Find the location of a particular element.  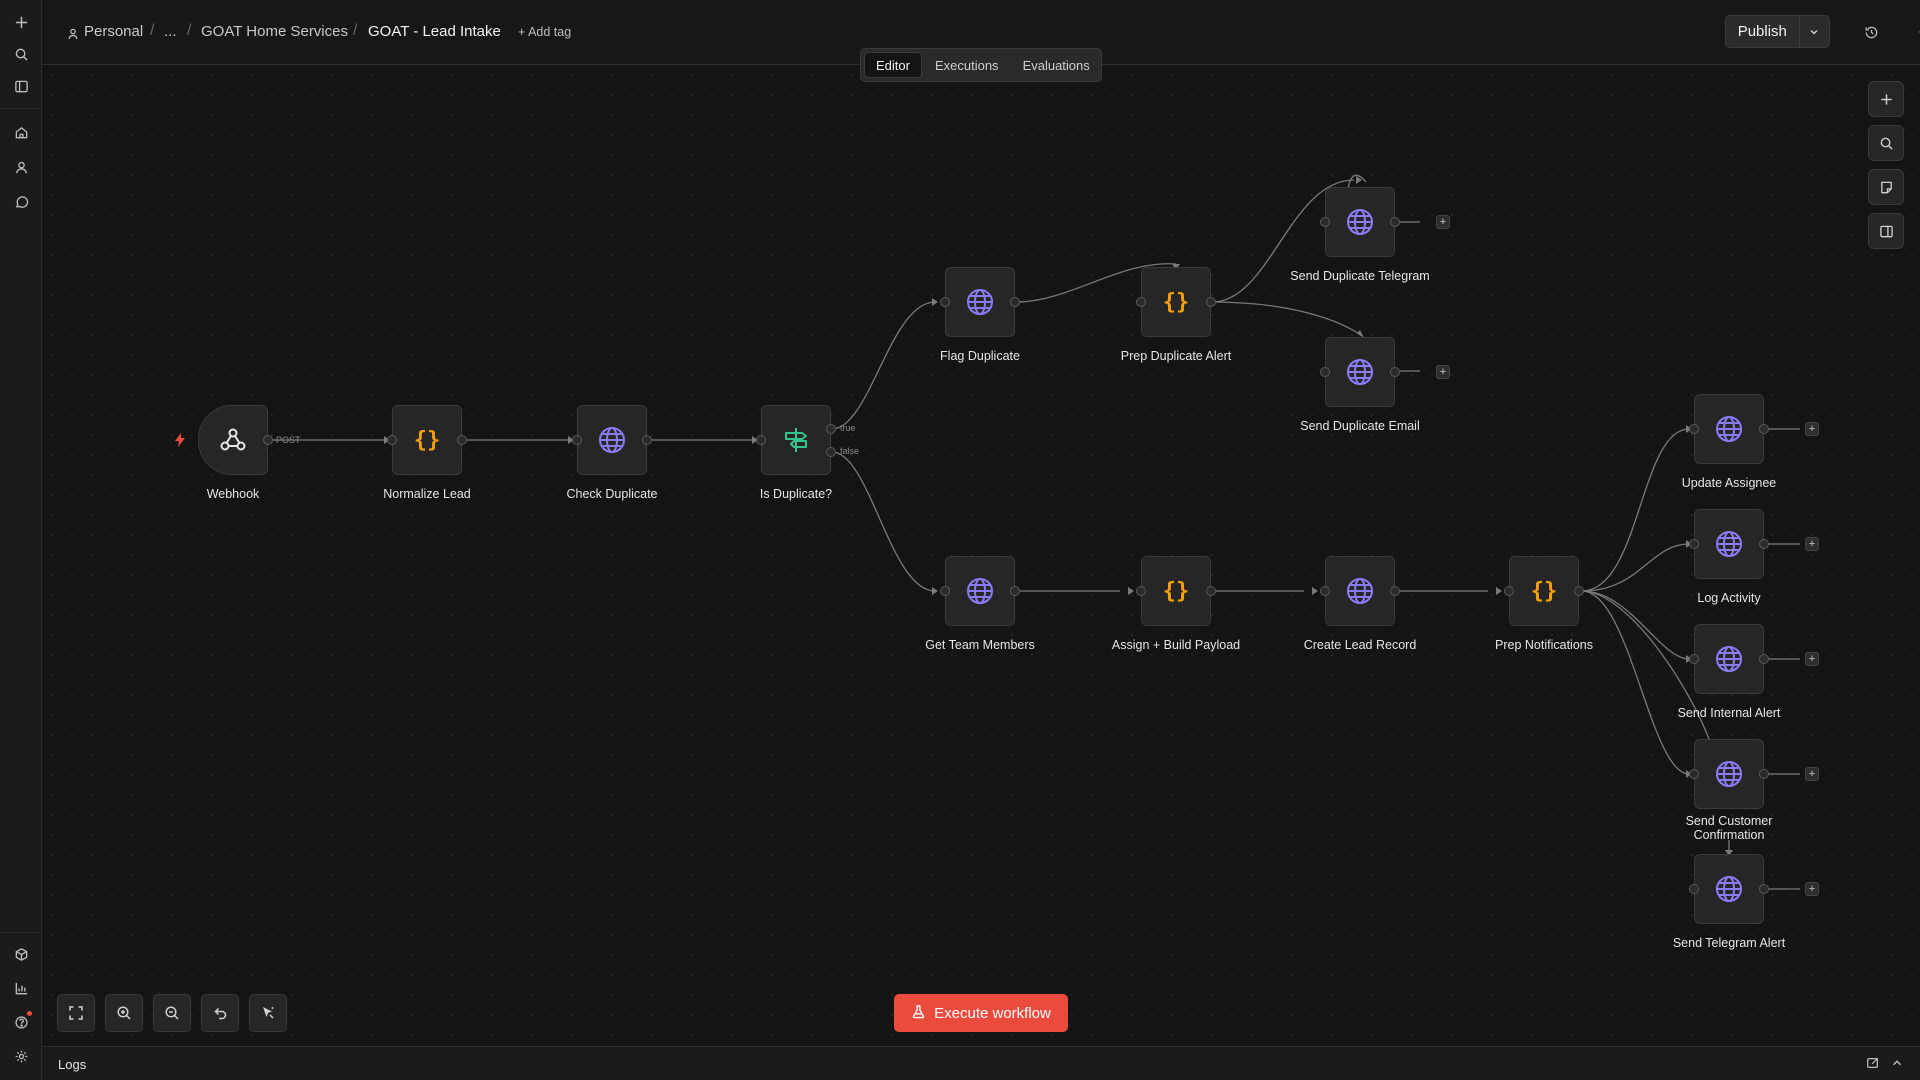

chevron-up-icon is located at coordinates (1898, 1064).